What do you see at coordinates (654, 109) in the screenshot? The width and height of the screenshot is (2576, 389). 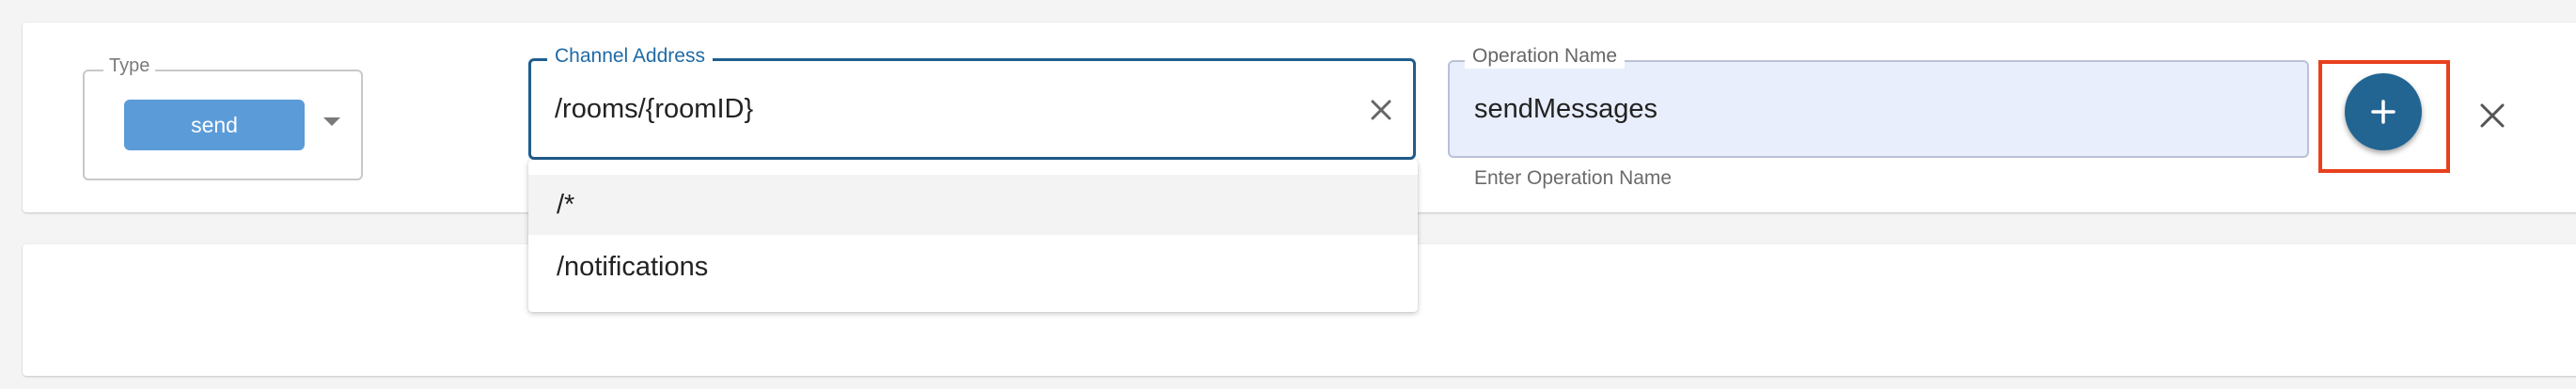 I see `channel-address-value: /rooms/{roomID}` at bounding box center [654, 109].